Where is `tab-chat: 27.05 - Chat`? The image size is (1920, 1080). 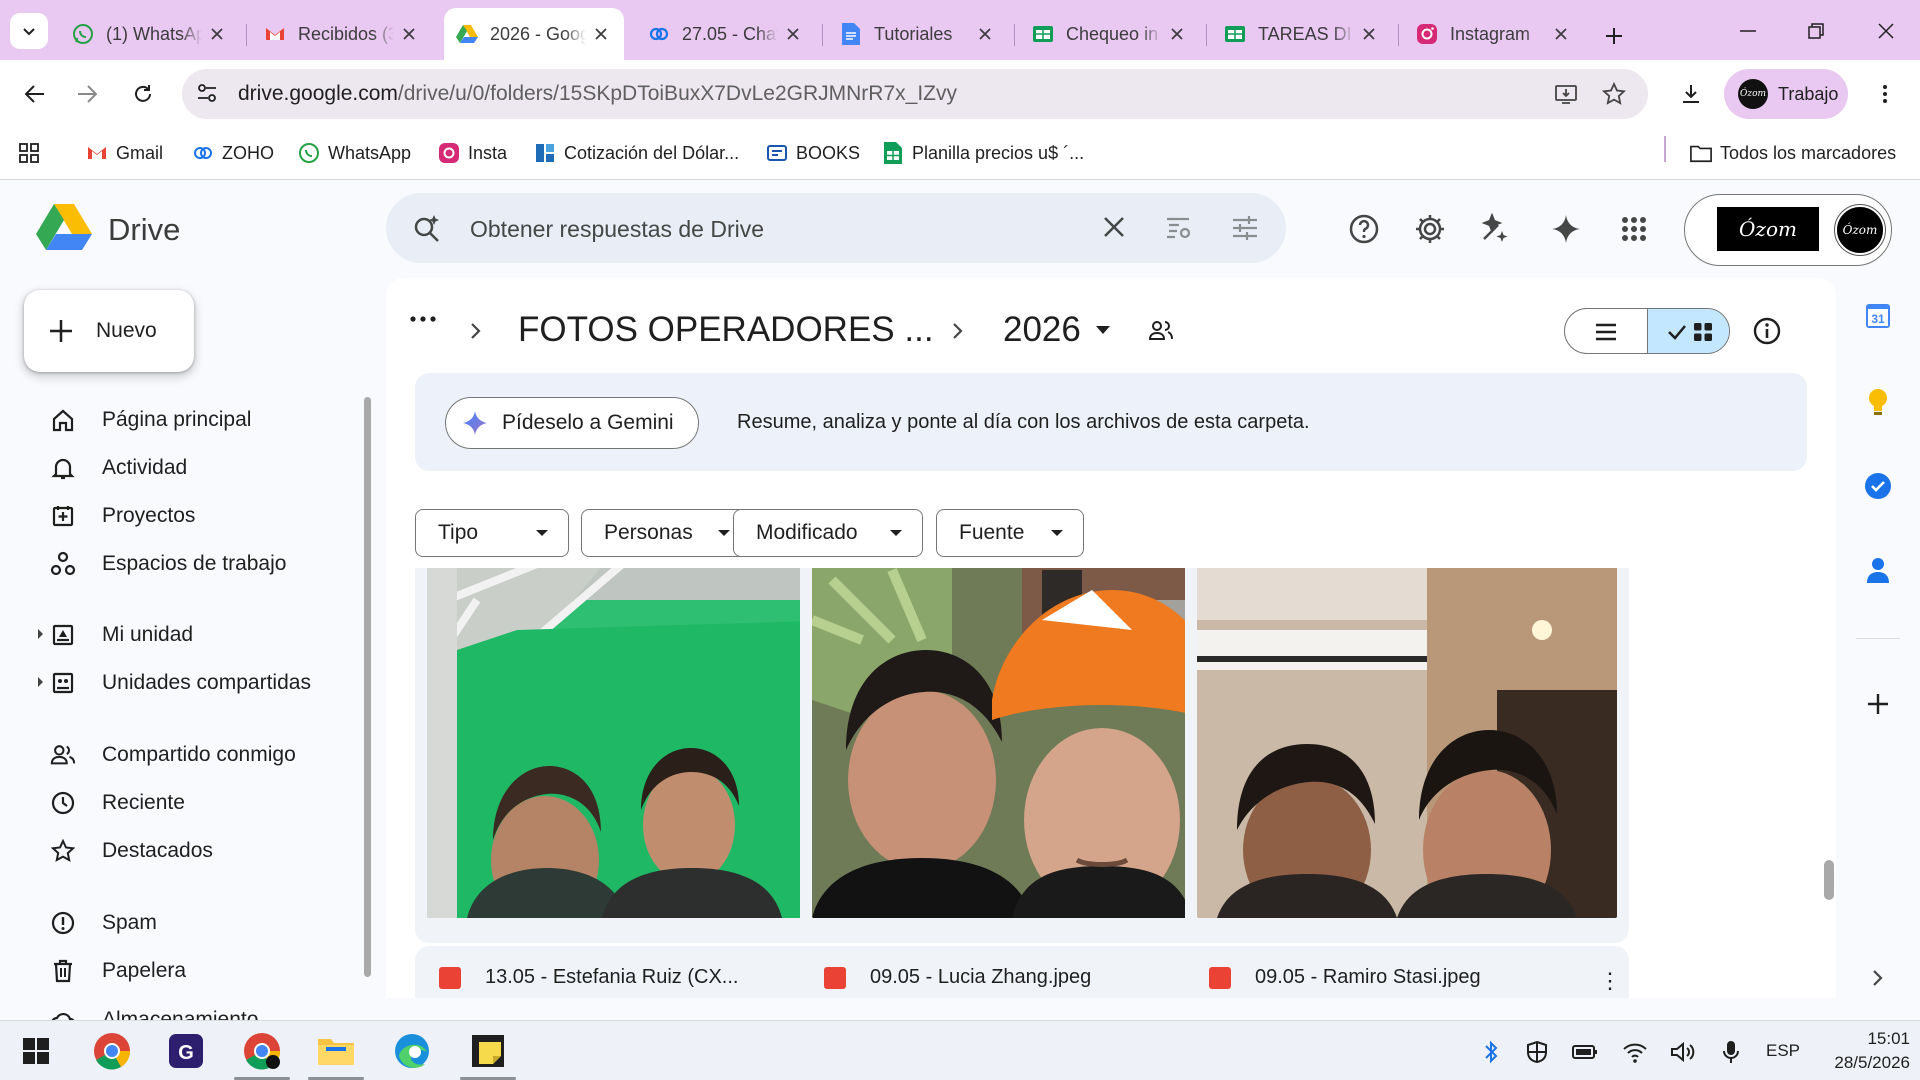
tab-chat: 27.05 - Chat is located at coordinates (726, 34).